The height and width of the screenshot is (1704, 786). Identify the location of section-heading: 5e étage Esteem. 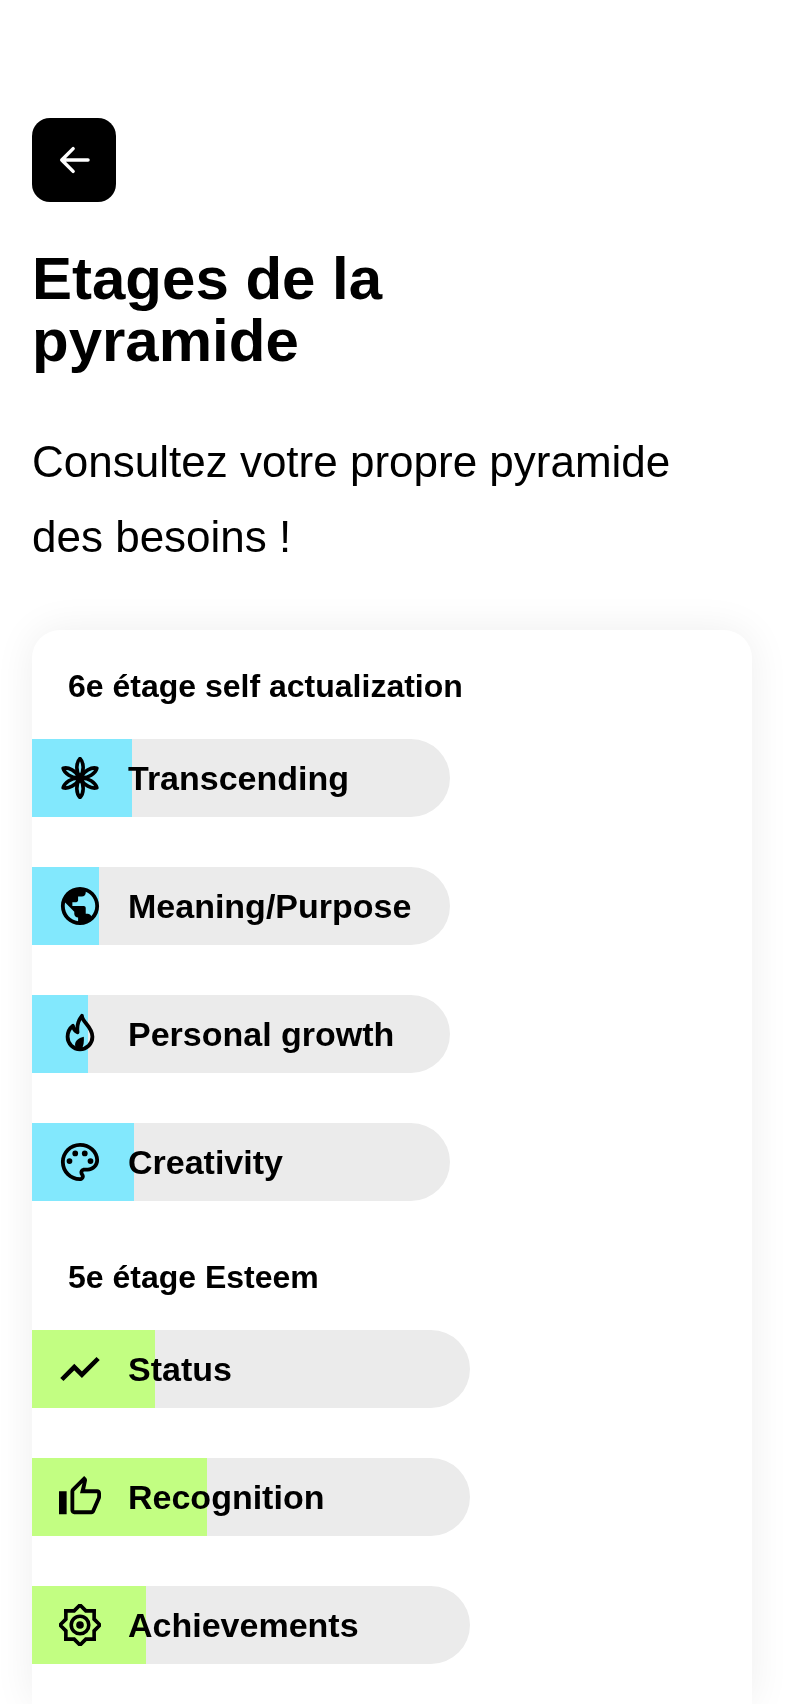
(193, 1277).